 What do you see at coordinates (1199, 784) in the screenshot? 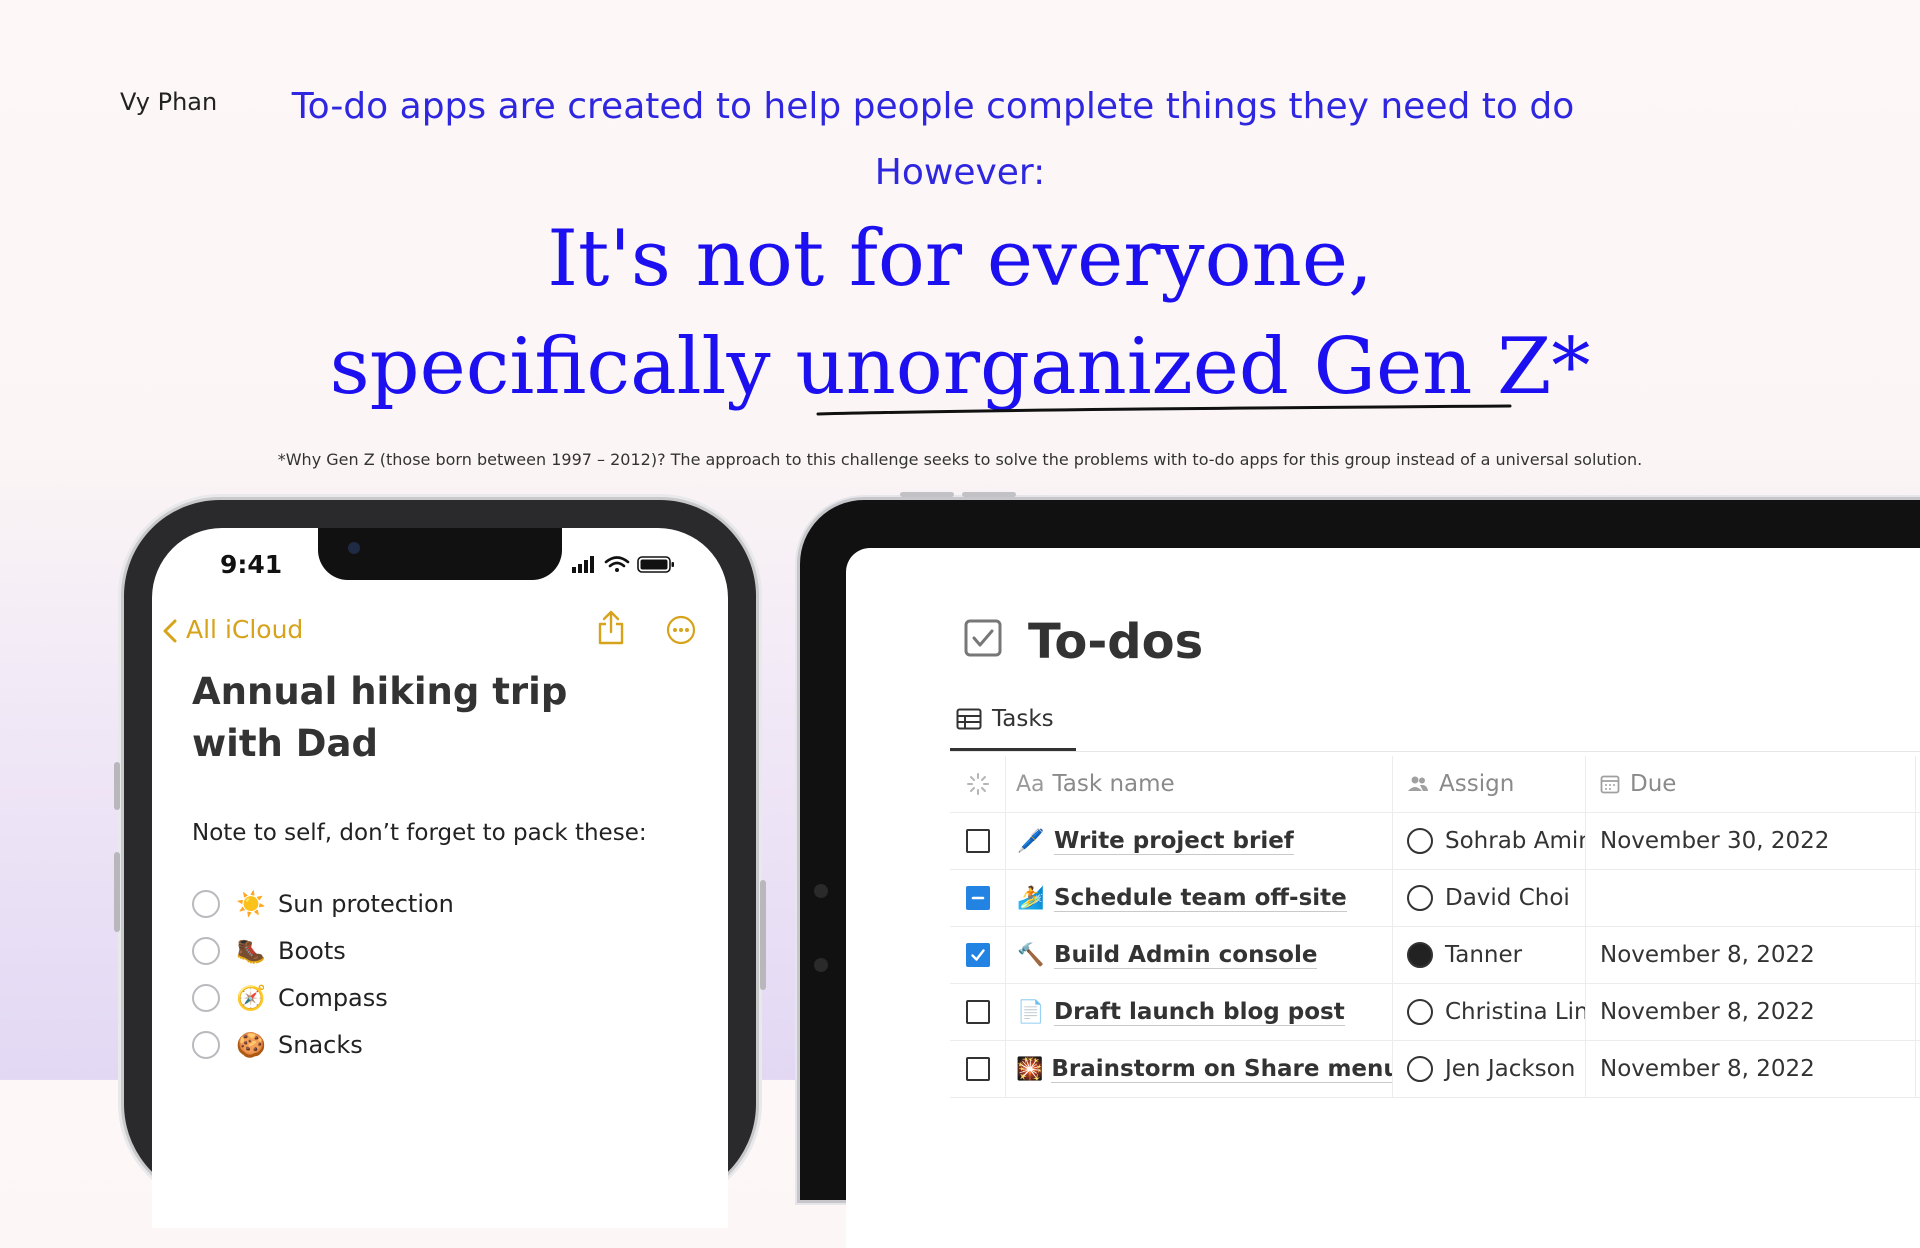
I see `task-name-column-header: Aa Task name` at bounding box center [1199, 784].